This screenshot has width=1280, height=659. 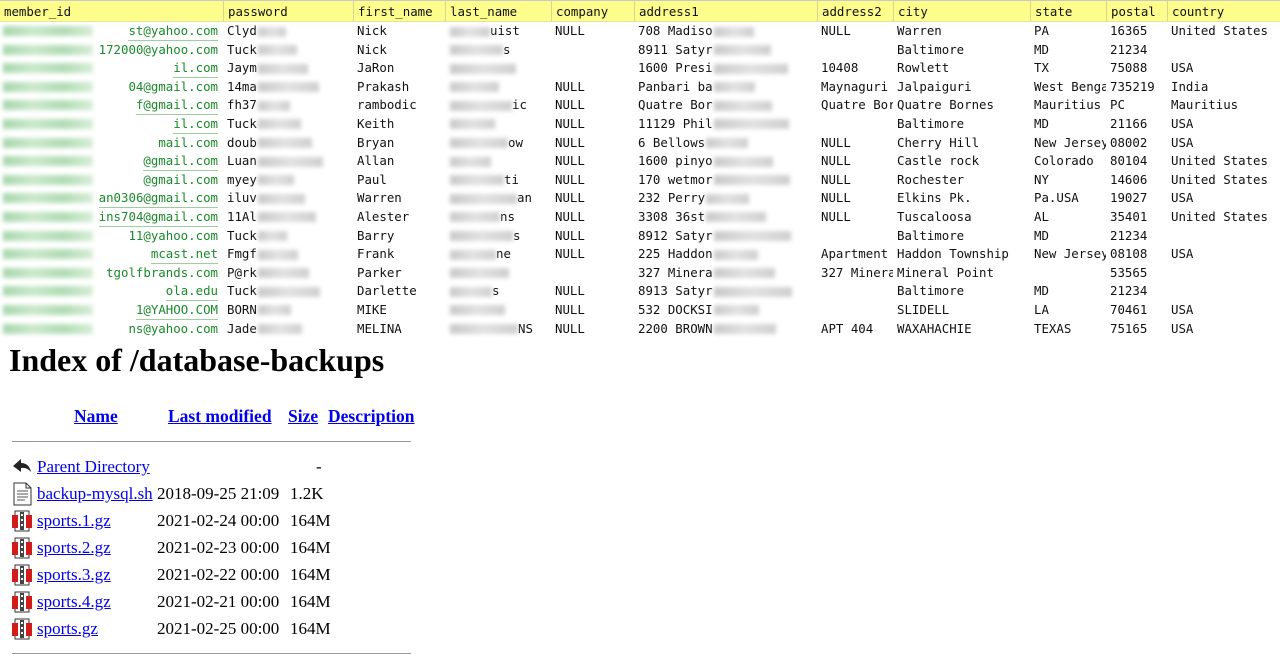 What do you see at coordinates (399, 87) in the screenshot?
I see `cell-first-name: Prakash` at bounding box center [399, 87].